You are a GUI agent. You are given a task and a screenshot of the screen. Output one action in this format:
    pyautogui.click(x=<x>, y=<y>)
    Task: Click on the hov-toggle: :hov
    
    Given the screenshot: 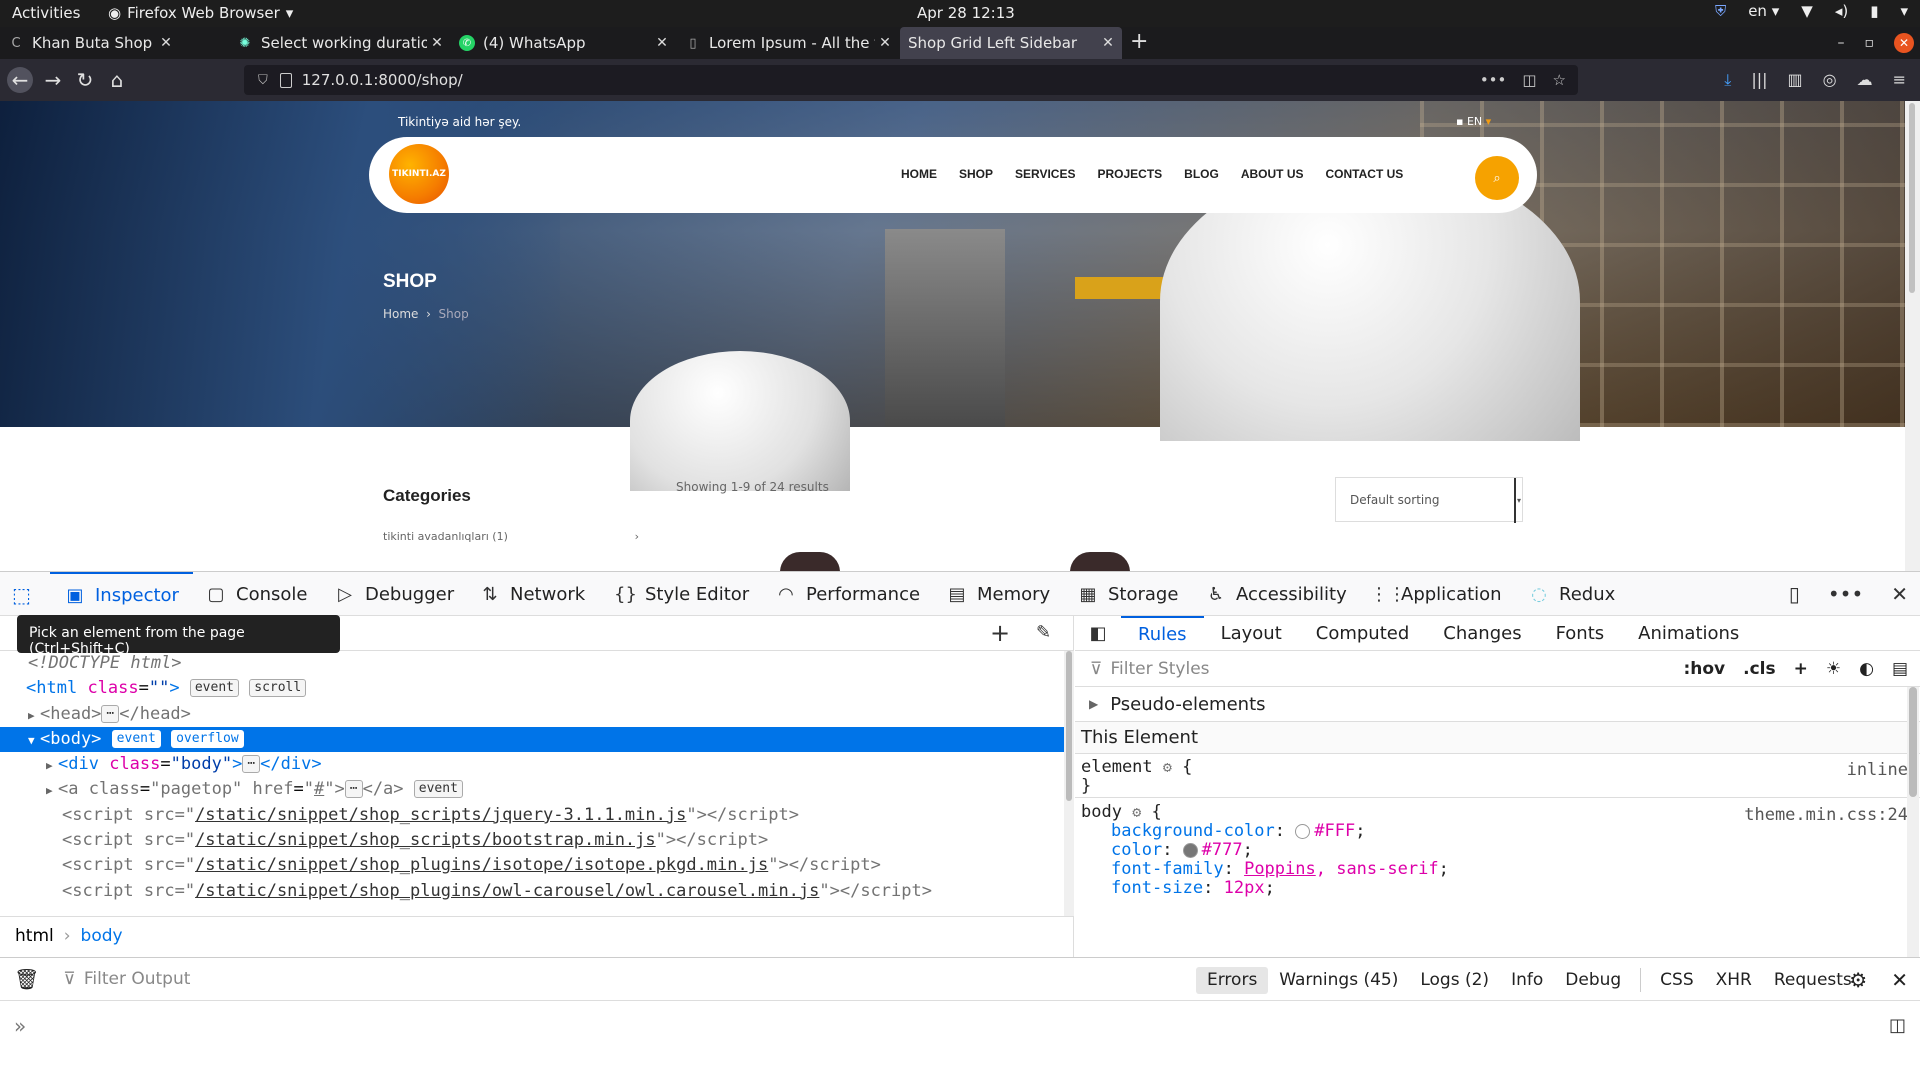 What is the action you would take?
    pyautogui.click(x=1704, y=669)
    